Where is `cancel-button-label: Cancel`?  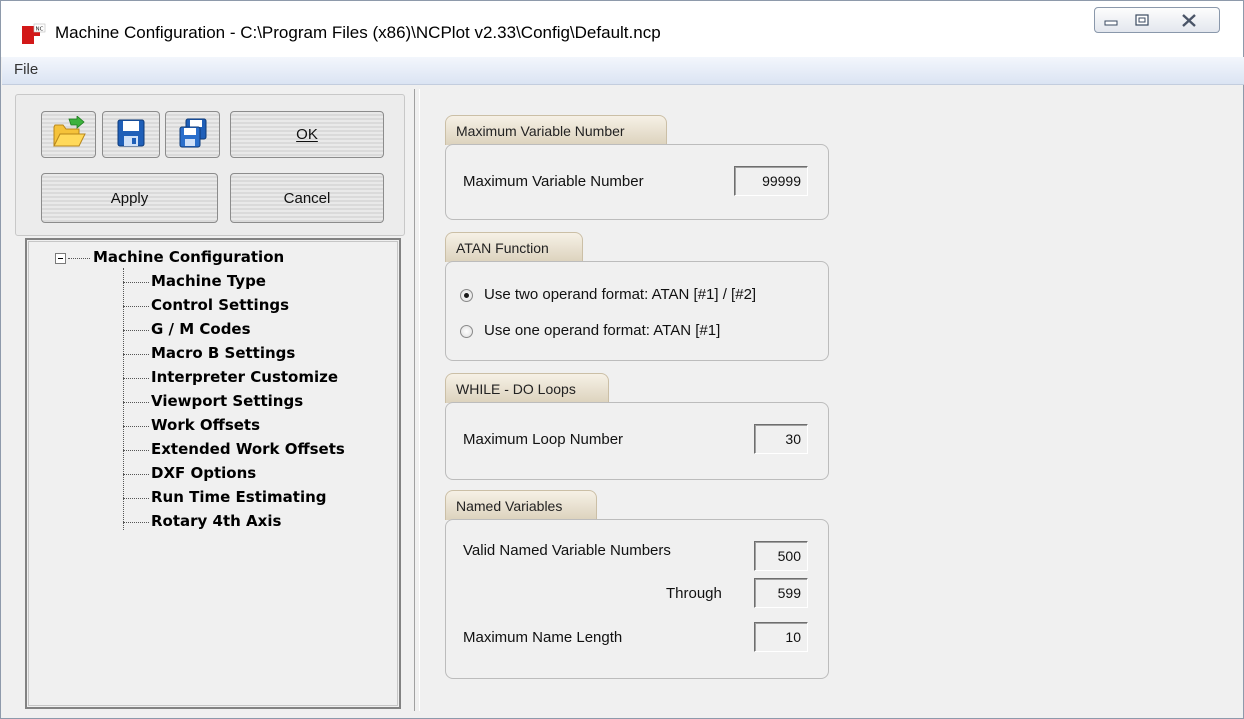
cancel-button-label: Cancel is located at coordinates (307, 198).